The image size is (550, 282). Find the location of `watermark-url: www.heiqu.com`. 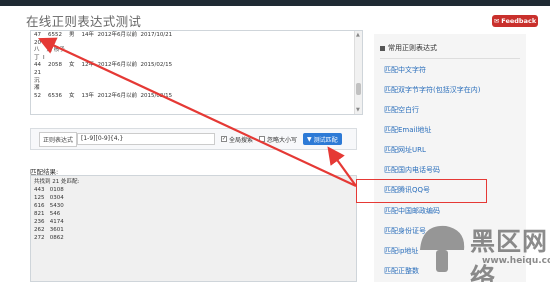

watermark-url: www.heiqu.com is located at coordinates (516, 261).